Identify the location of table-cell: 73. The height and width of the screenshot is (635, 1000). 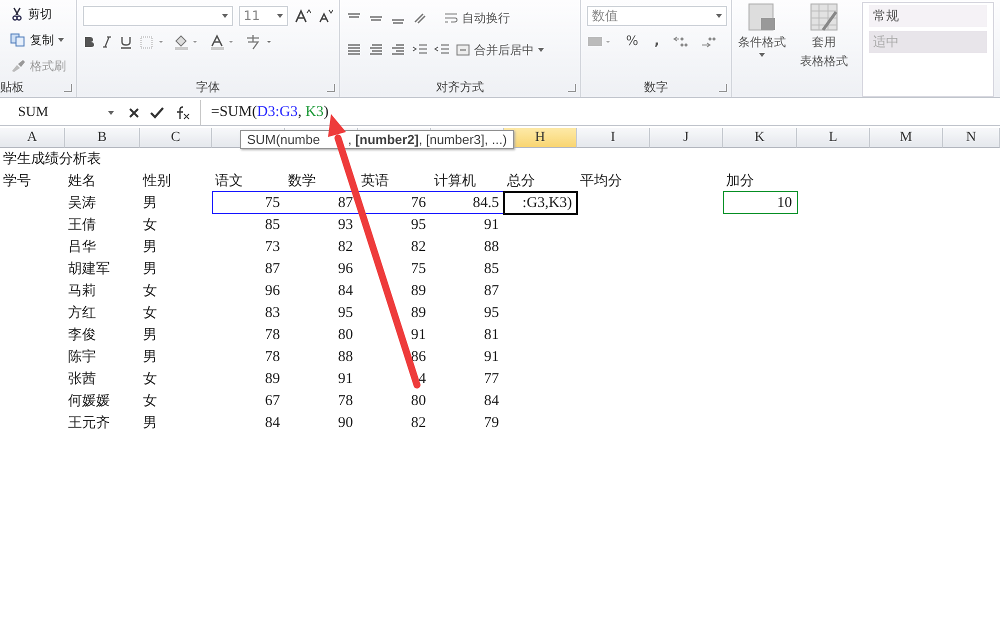
(272, 247).